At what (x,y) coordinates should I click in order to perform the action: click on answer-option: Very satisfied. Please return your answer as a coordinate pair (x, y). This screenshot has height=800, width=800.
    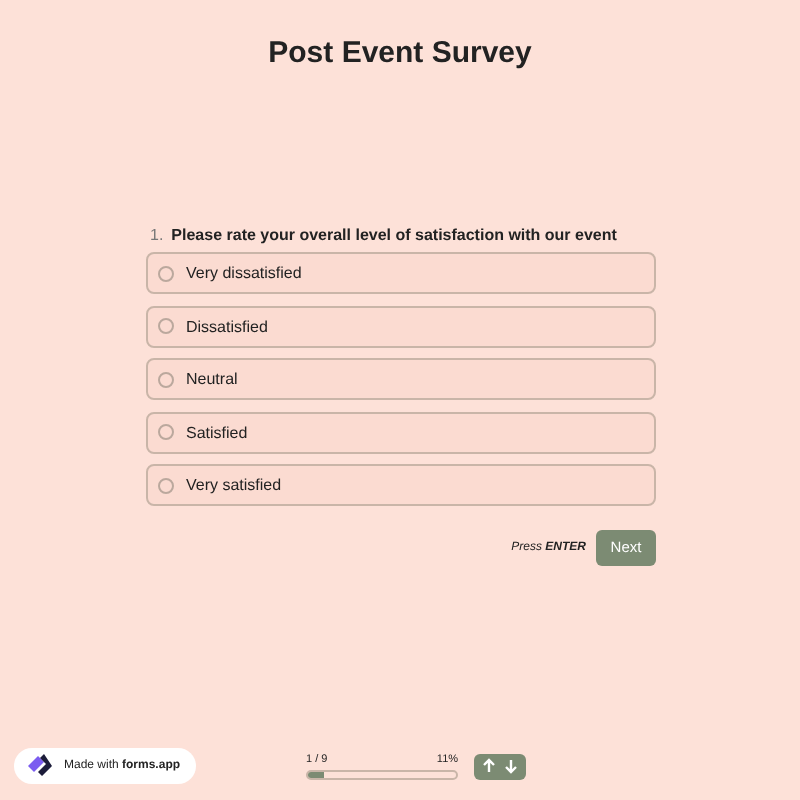
    Looking at the image, I should click on (401, 485).